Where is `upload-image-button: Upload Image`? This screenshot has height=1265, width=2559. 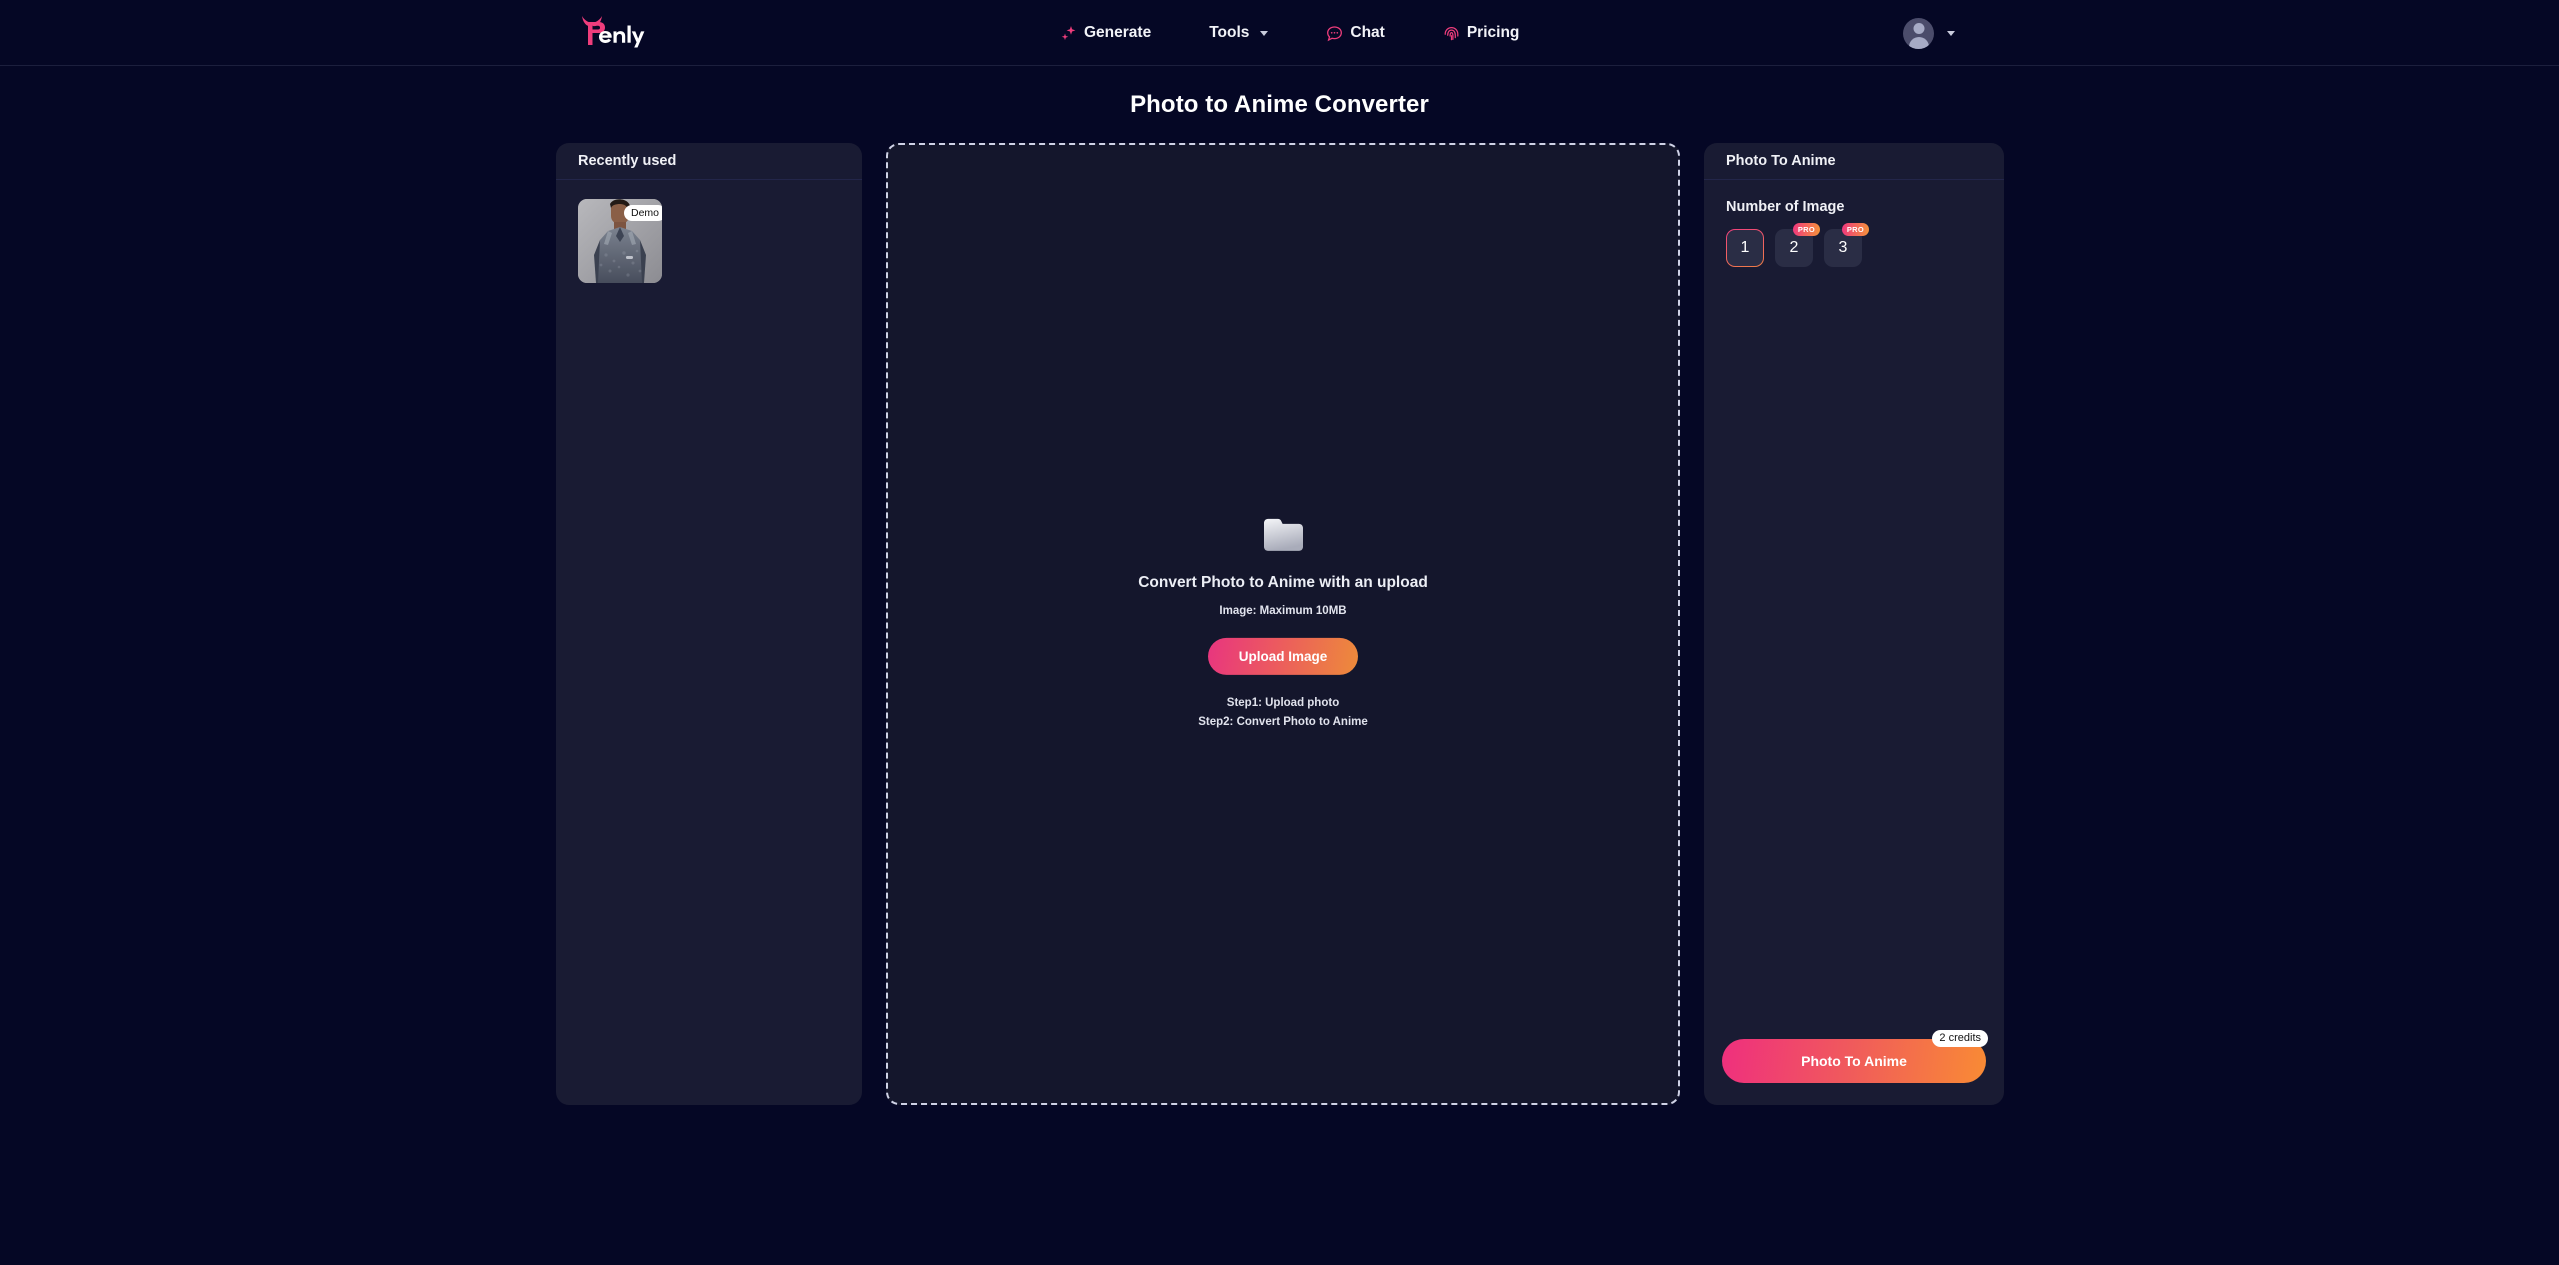 upload-image-button: Upload Image is located at coordinates (1283, 656).